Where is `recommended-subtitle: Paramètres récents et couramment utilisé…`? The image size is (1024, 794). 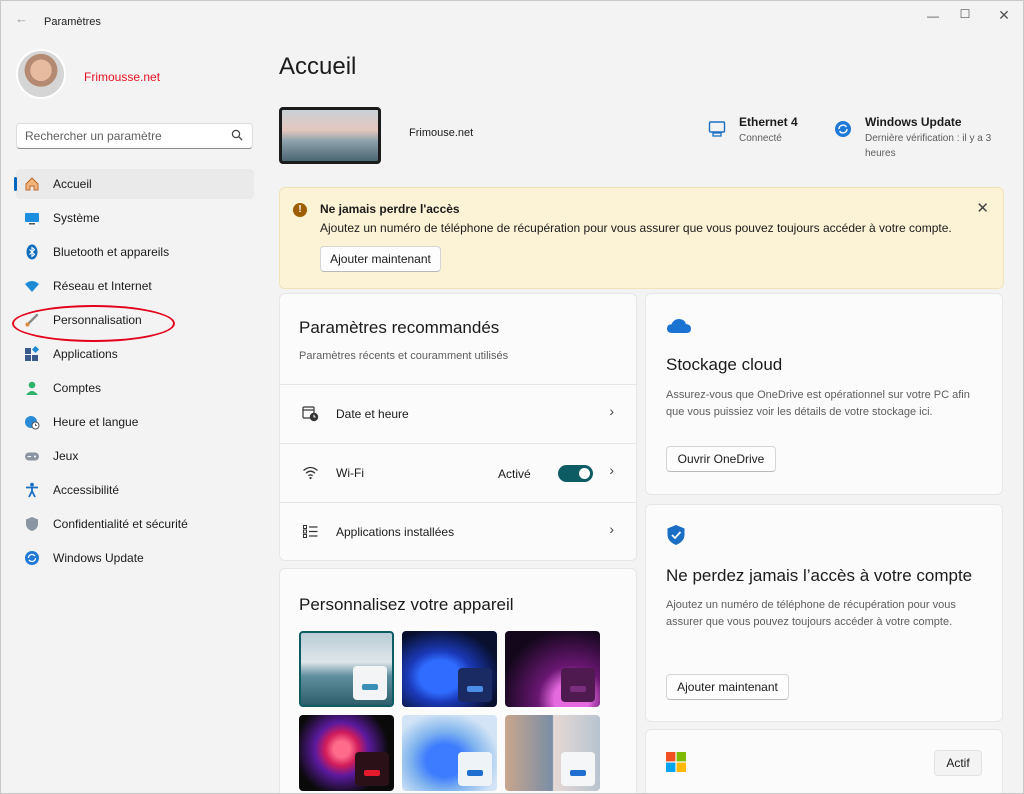 recommended-subtitle: Paramètres récents et couramment utilisé… is located at coordinates (404, 356).